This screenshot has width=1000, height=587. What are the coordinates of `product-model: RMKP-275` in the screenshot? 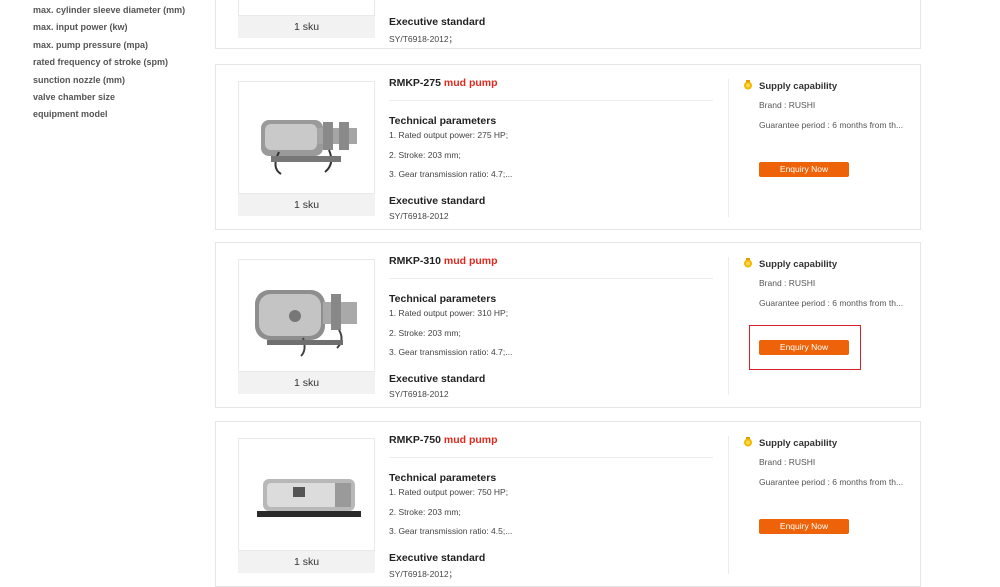 It's located at (415, 83).